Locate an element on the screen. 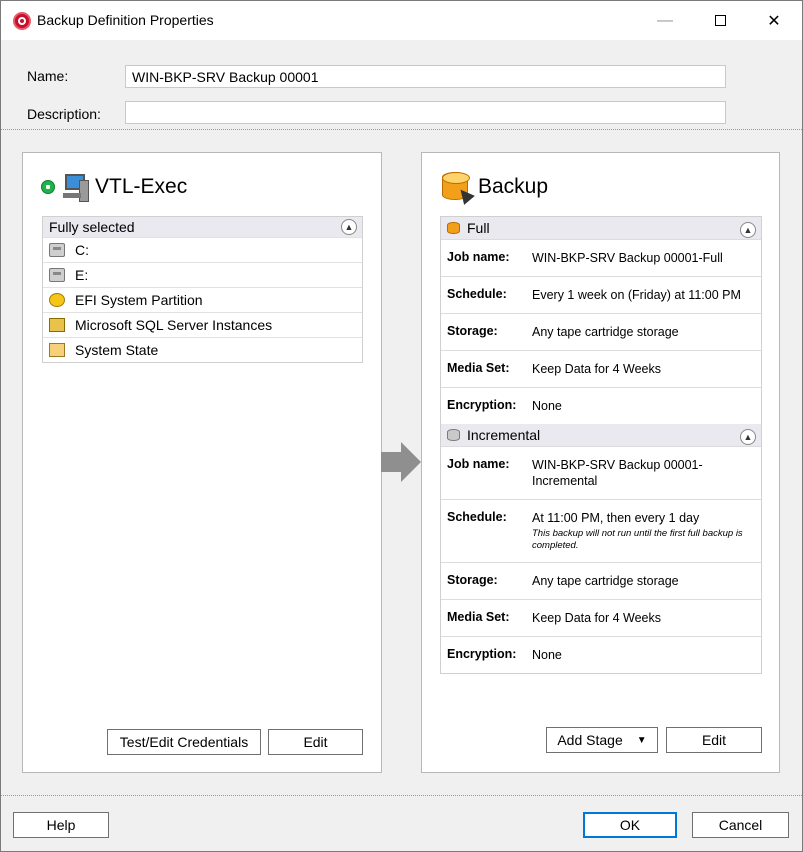 The image size is (803, 852). cancel-button: Cancel is located at coordinates (740, 825).